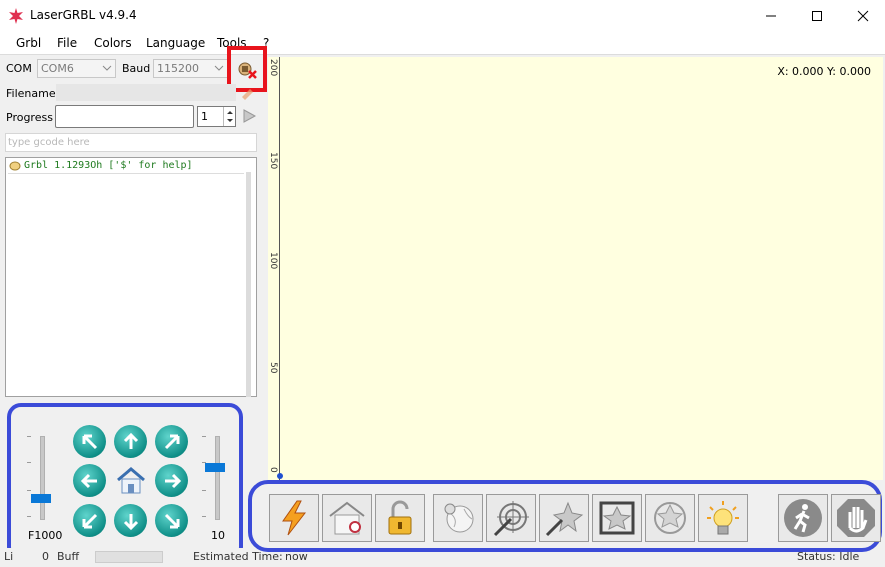 Image resolution: width=885 pixels, height=567 pixels. I want to click on close-button, so click(862, 15).